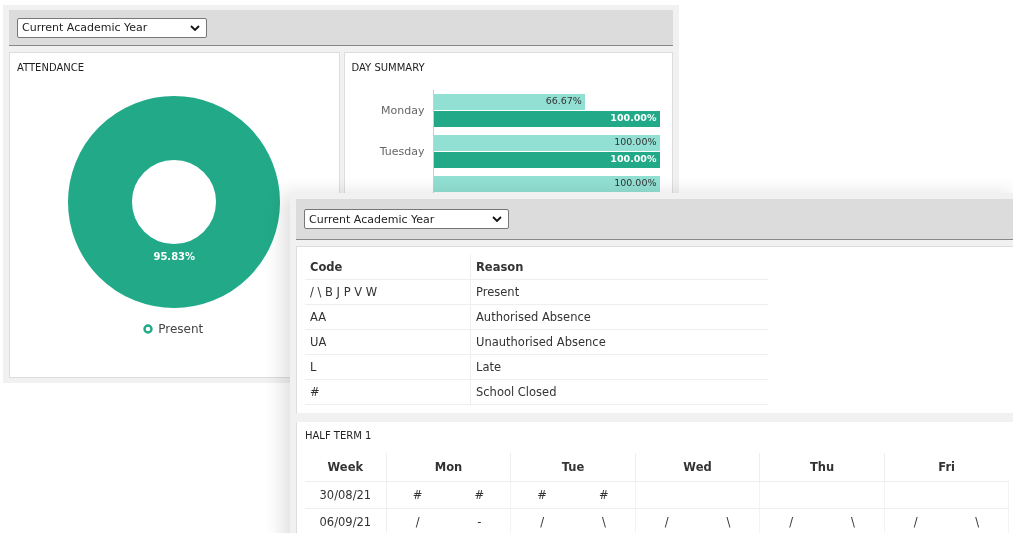 The width and height of the screenshot is (1013, 533). I want to click on column-header: Fri, so click(946, 467).